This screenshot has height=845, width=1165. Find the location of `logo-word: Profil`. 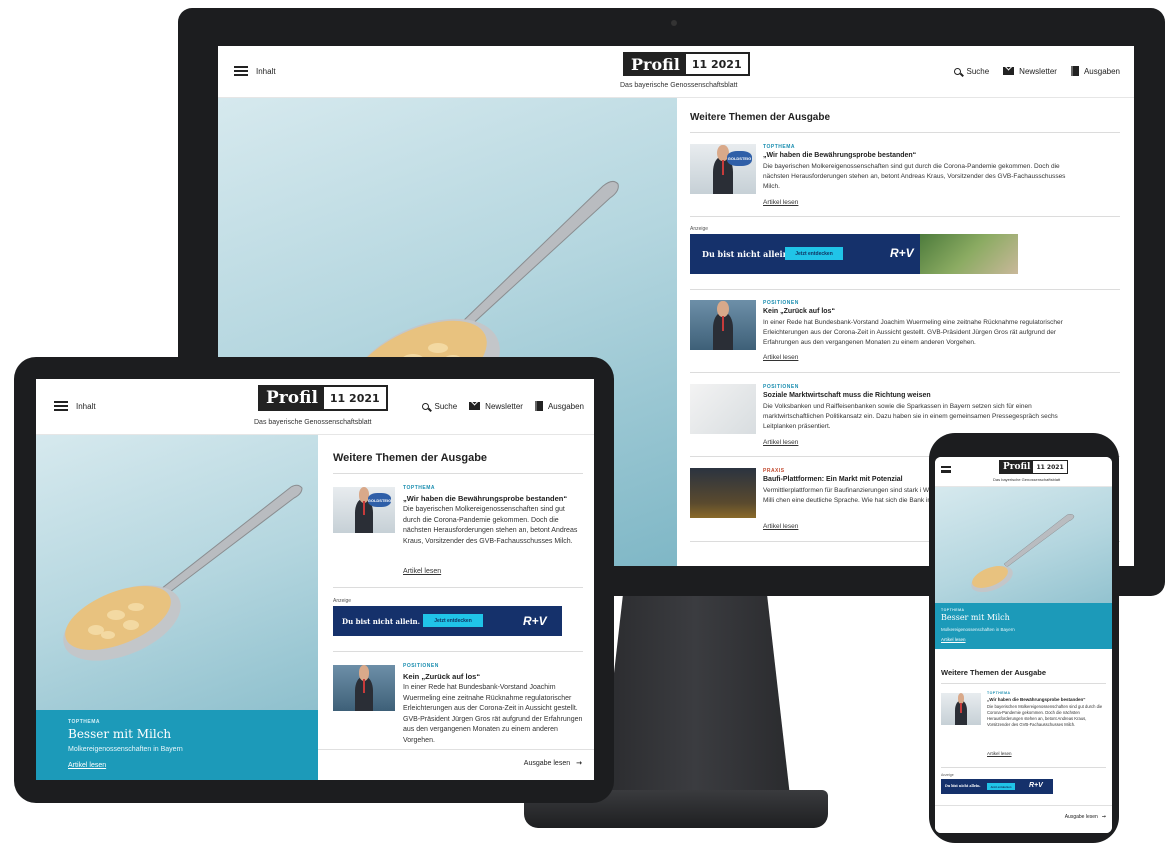

logo-word: Profil is located at coordinates (655, 64).